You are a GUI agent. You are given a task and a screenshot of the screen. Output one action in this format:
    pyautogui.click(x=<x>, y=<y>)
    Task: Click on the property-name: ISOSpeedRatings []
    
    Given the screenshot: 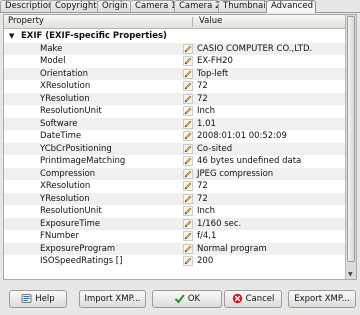 What is the action you would take?
    pyautogui.click(x=81, y=261)
    